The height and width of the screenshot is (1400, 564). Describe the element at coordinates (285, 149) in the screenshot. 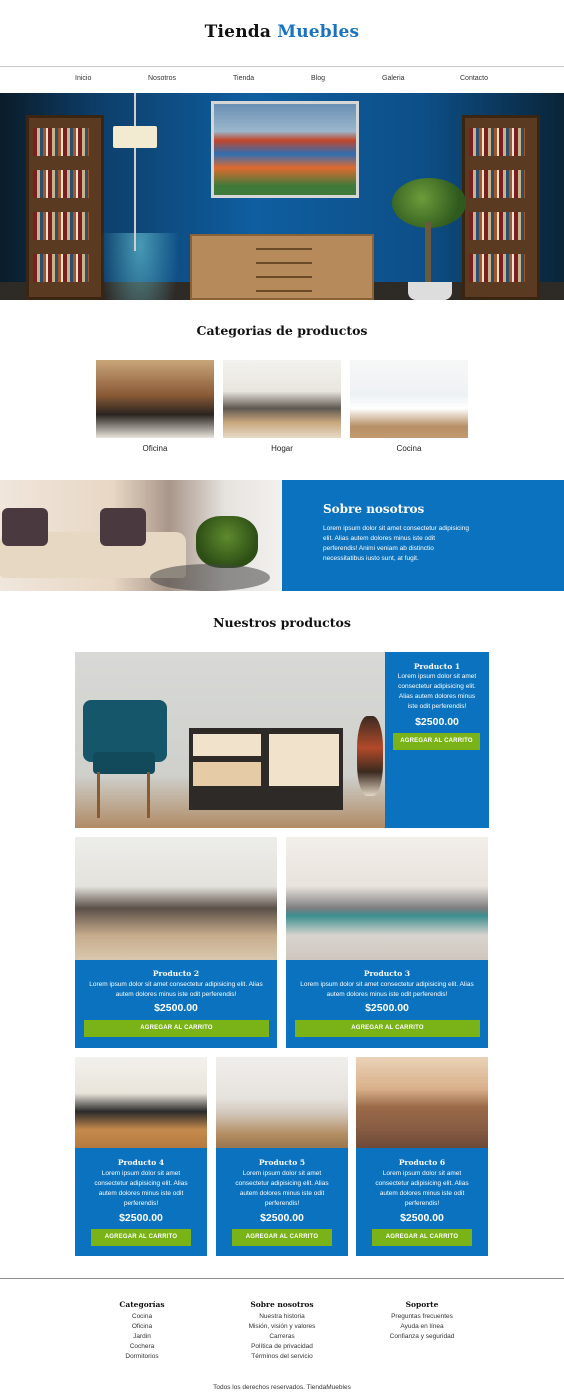

I see `hero-painting` at that location.